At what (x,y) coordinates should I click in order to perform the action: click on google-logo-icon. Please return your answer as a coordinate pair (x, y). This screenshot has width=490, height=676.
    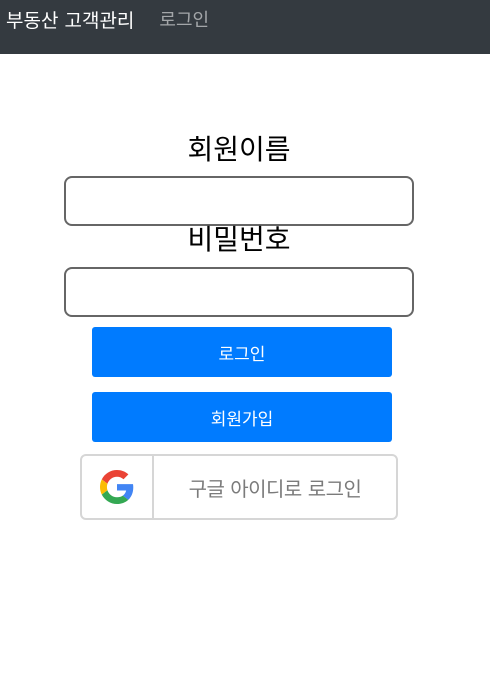
    Looking at the image, I should click on (117, 487).